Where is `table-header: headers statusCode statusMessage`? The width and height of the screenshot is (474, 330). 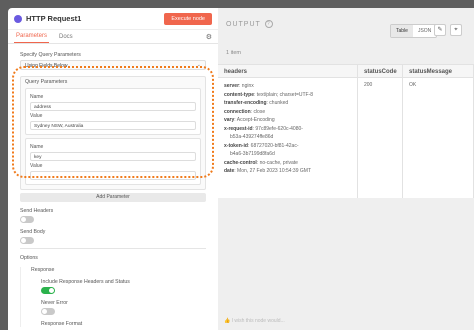 table-header: headers statusCode statusMessage is located at coordinates (346, 71).